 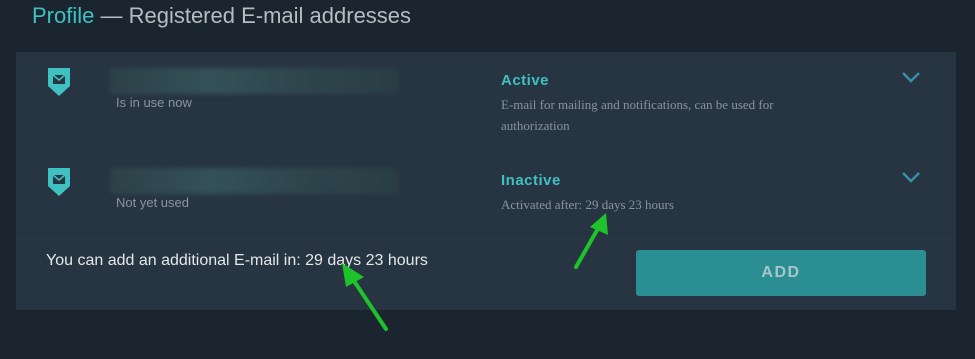 I want to click on breadcrumb-profile: Profile, so click(x=63, y=15).